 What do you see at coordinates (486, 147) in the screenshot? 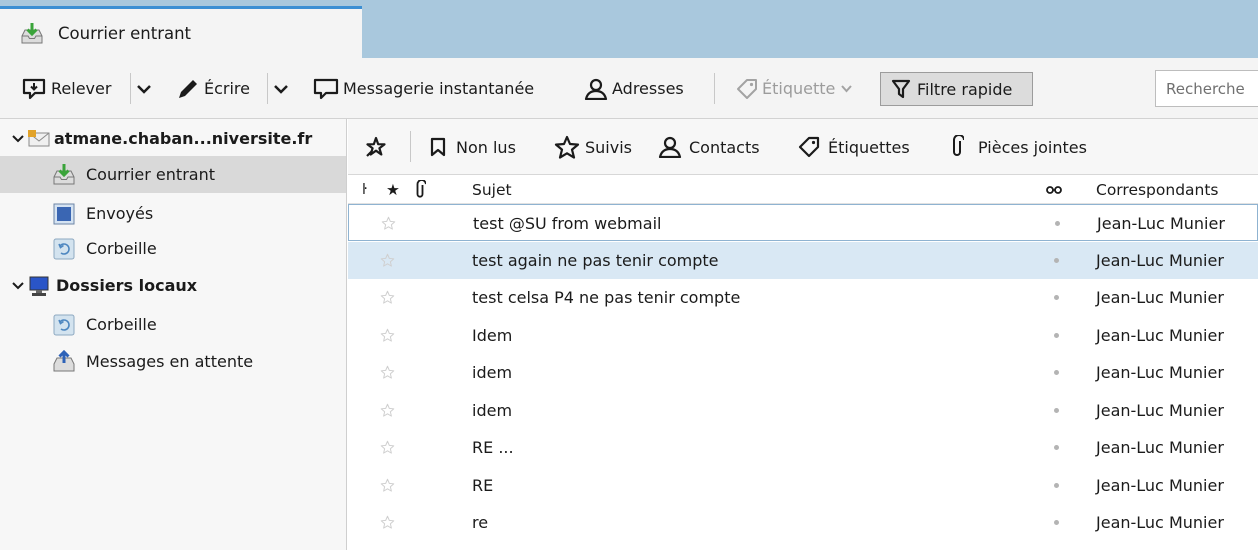
I see `filter-unread-label: Non lus` at bounding box center [486, 147].